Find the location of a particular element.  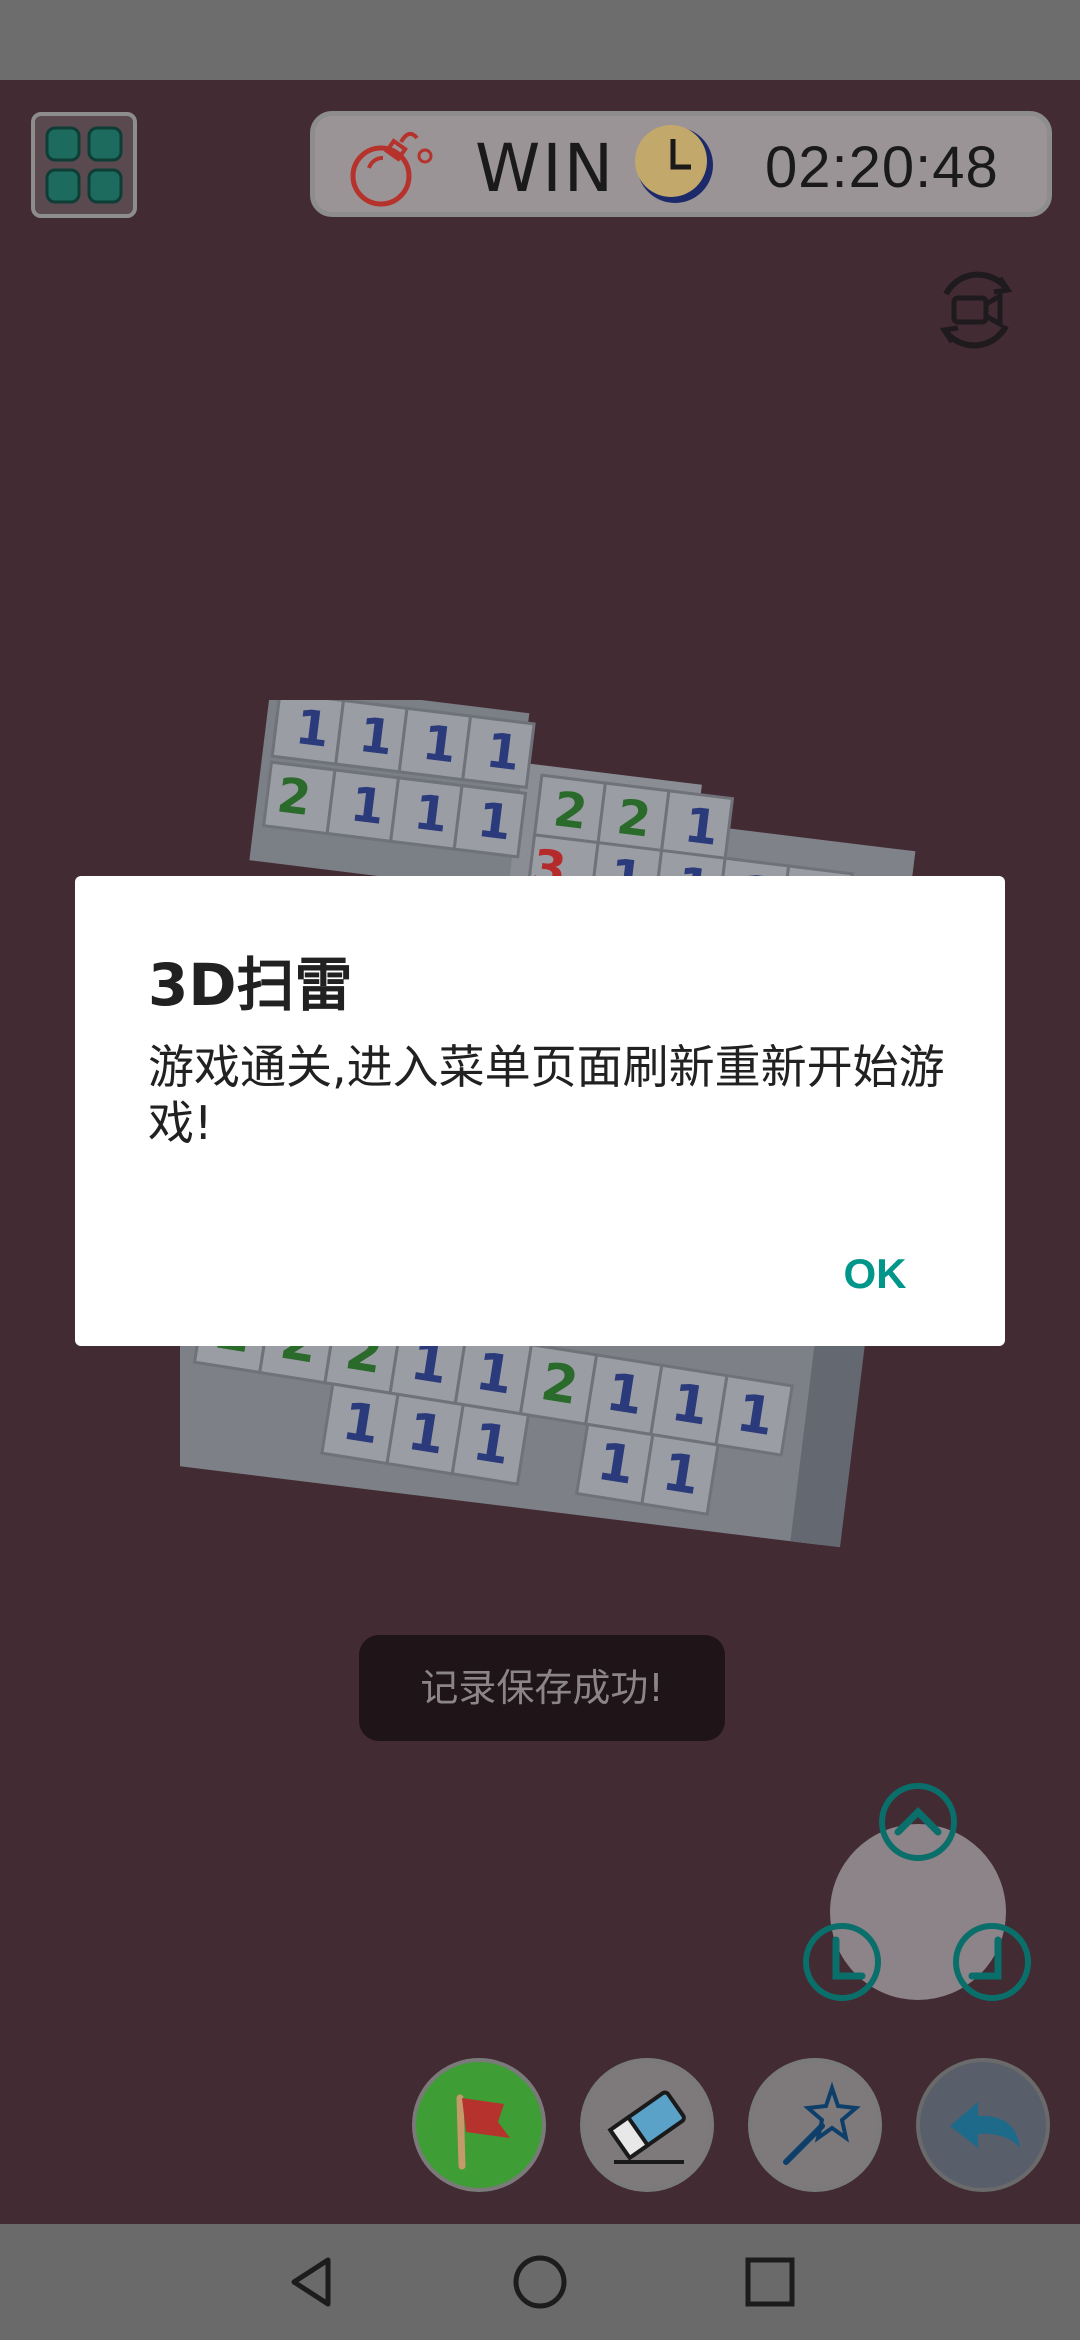

flag-icon is located at coordinates (483, 2132).